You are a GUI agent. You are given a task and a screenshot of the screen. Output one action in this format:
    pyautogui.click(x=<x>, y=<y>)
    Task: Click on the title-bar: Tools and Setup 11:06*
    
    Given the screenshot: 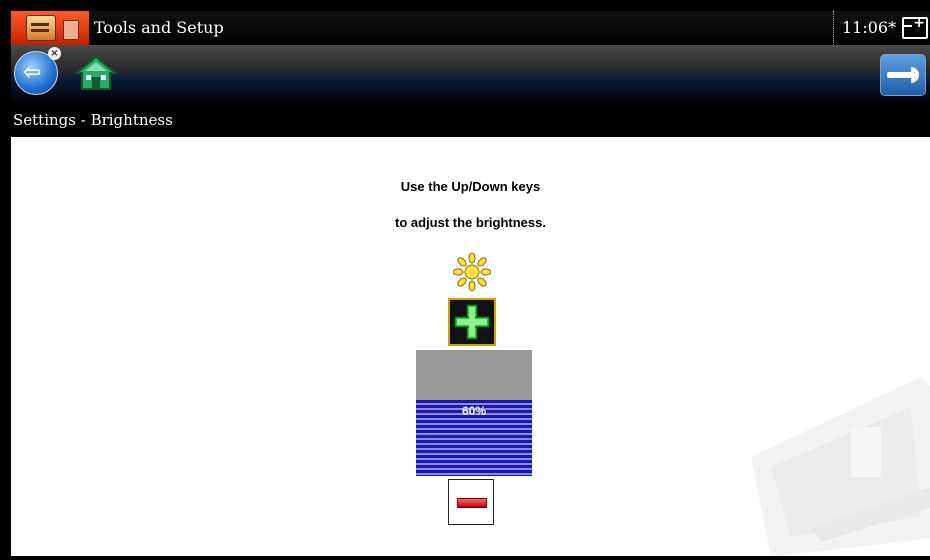 What is the action you would take?
    pyautogui.click(x=470, y=28)
    